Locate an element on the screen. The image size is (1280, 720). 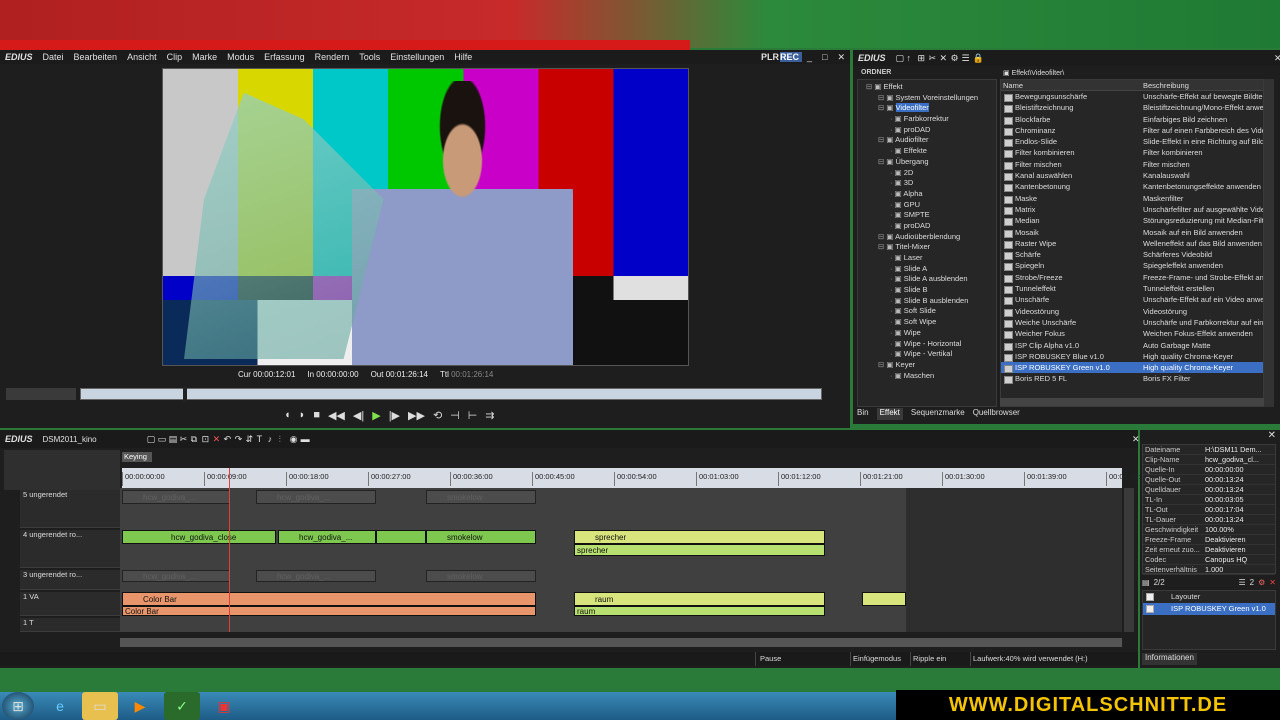
up-folder-icon: ↑ is located at coordinates (907, 58).